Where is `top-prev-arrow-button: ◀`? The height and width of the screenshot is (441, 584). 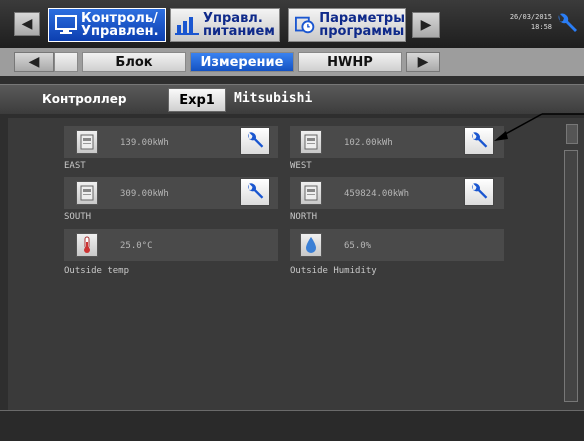
top-prev-arrow-button: ◀ is located at coordinates (27, 24).